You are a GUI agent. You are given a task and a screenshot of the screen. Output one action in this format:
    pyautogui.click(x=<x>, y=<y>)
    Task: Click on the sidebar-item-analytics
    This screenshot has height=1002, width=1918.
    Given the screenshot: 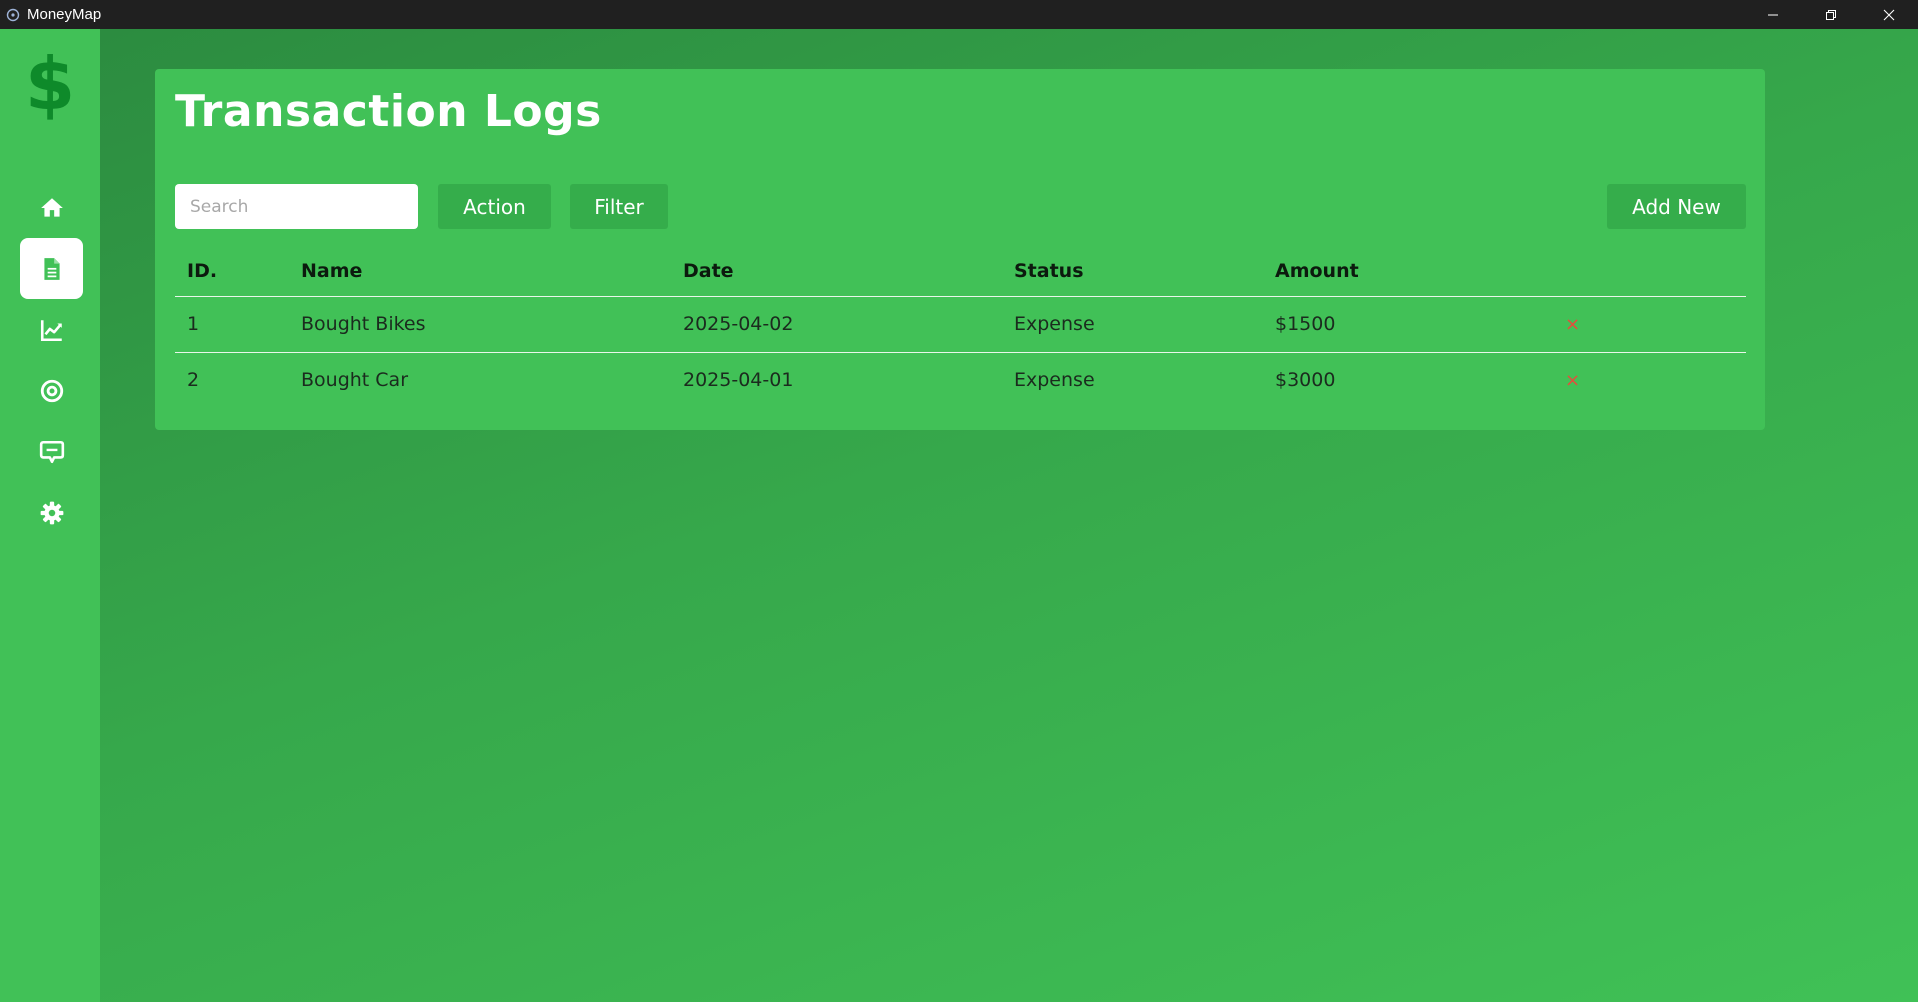 What is the action you would take?
    pyautogui.click(x=51, y=329)
    